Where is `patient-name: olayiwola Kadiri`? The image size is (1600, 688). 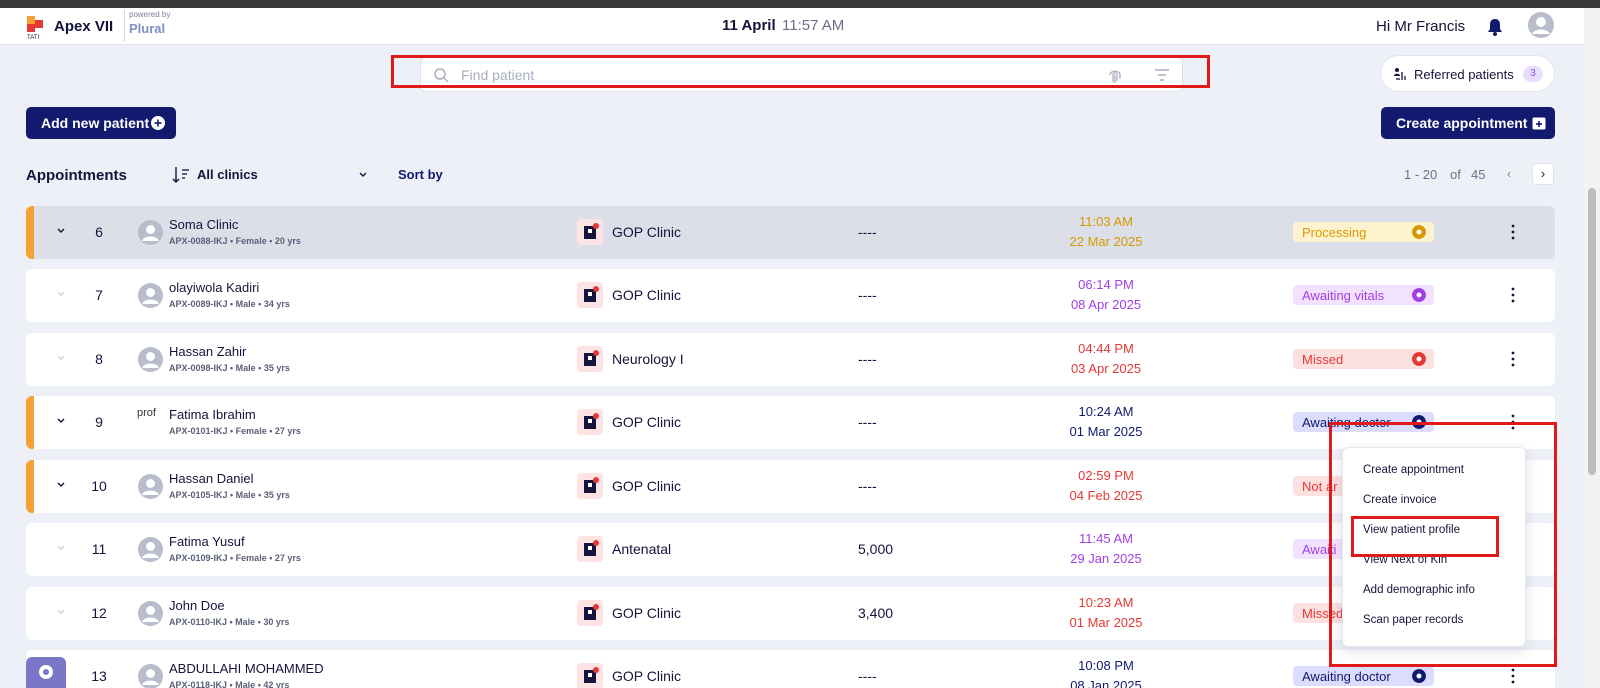 patient-name: olayiwola Kadiri is located at coordinates (214, 287).